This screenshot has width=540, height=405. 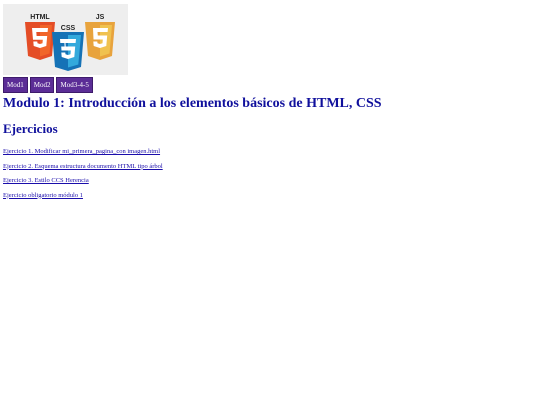 I want to click on css3-shield-icon: CSS, so click(x=68, y=48).